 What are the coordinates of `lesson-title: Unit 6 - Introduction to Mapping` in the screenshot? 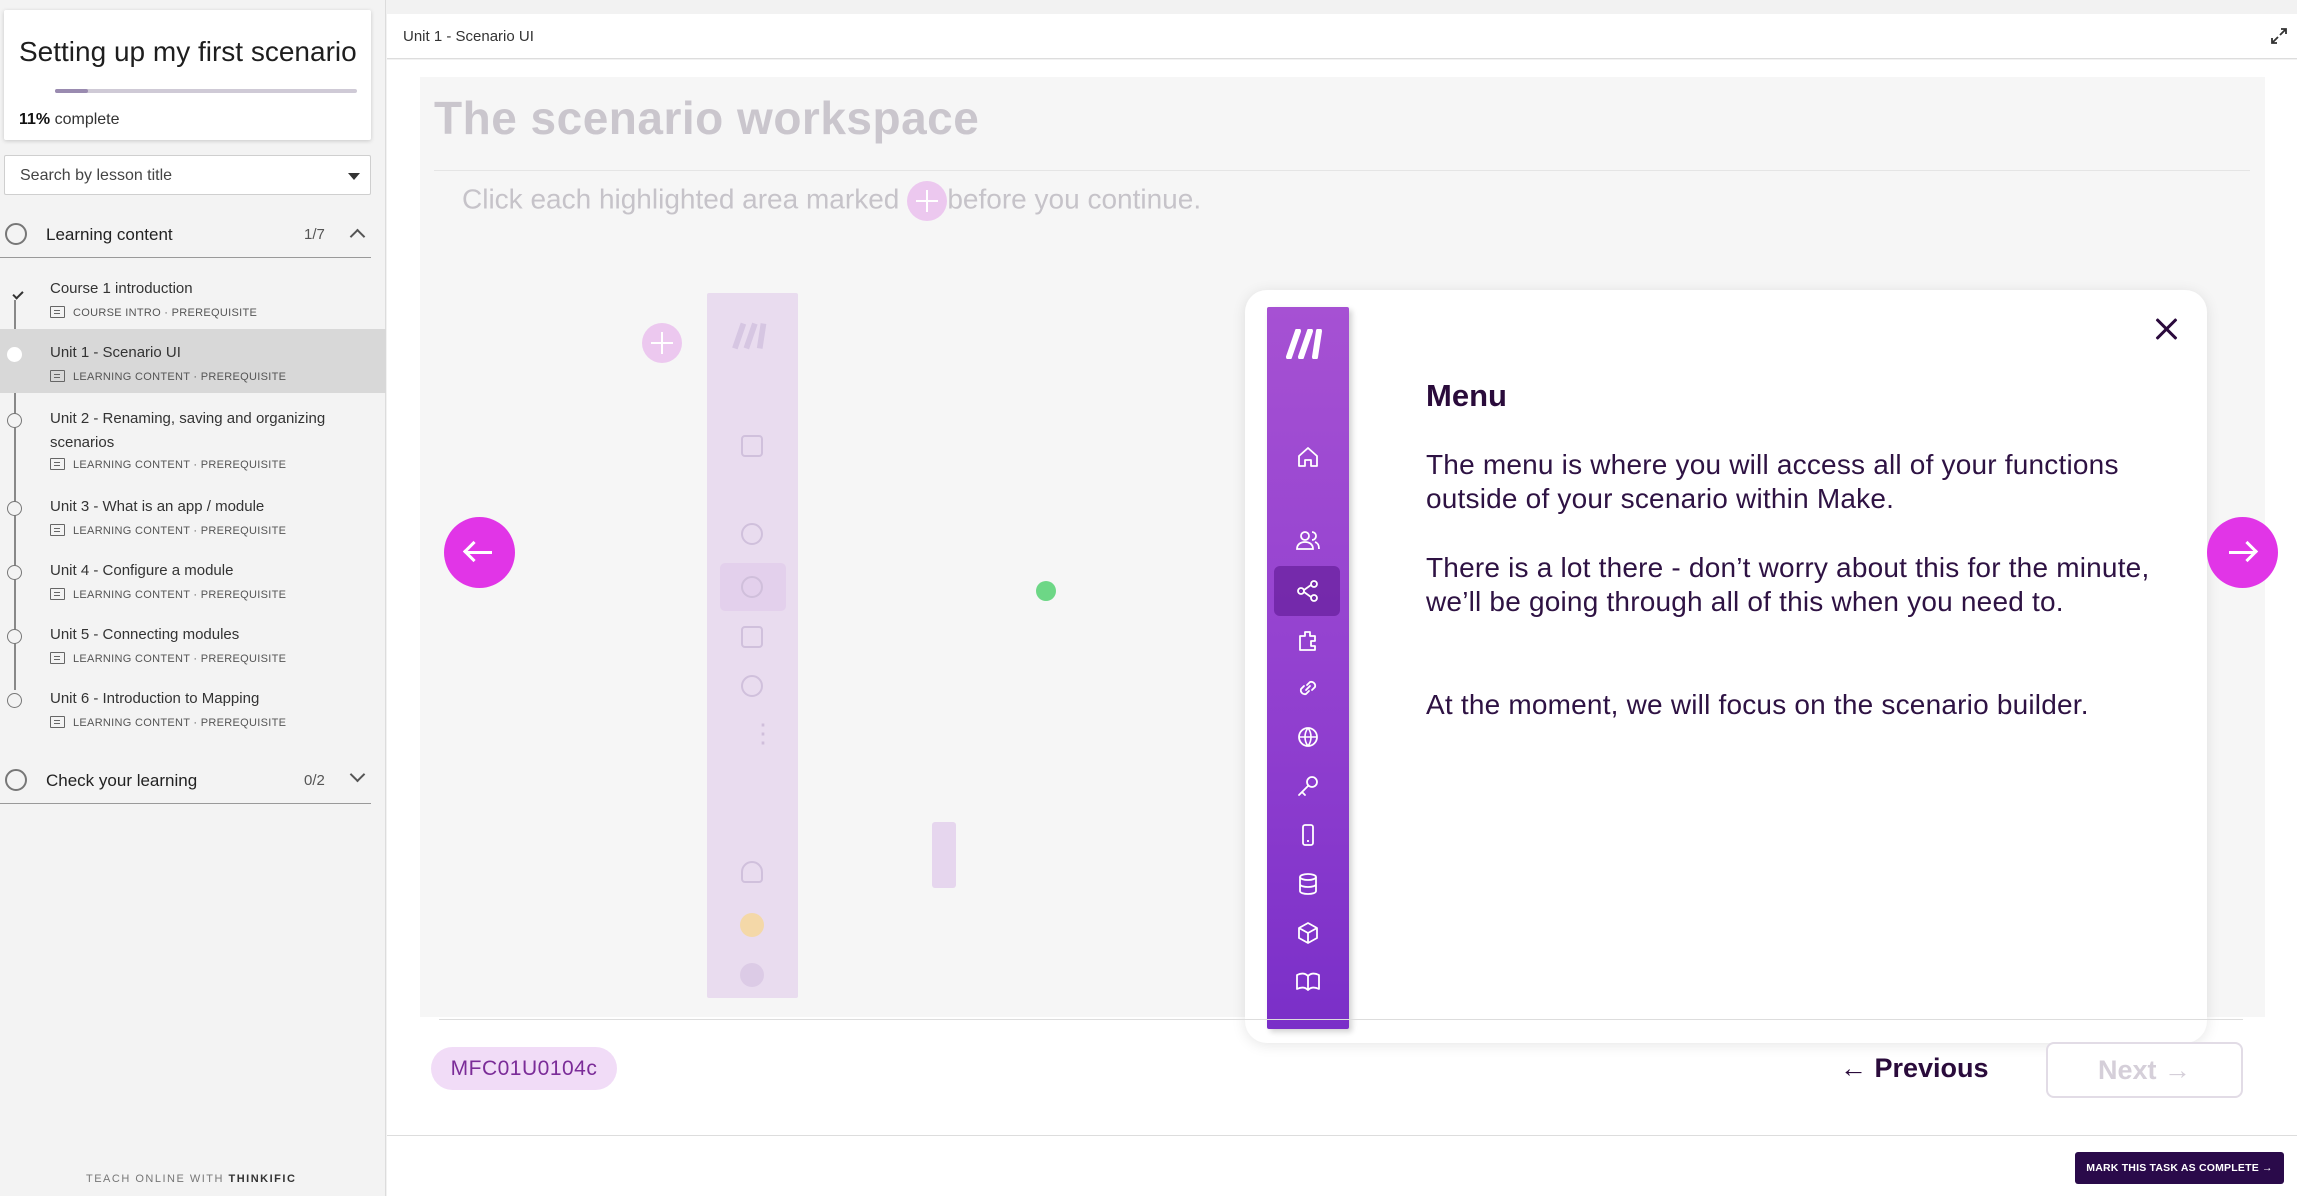 It's located at (155, 698).